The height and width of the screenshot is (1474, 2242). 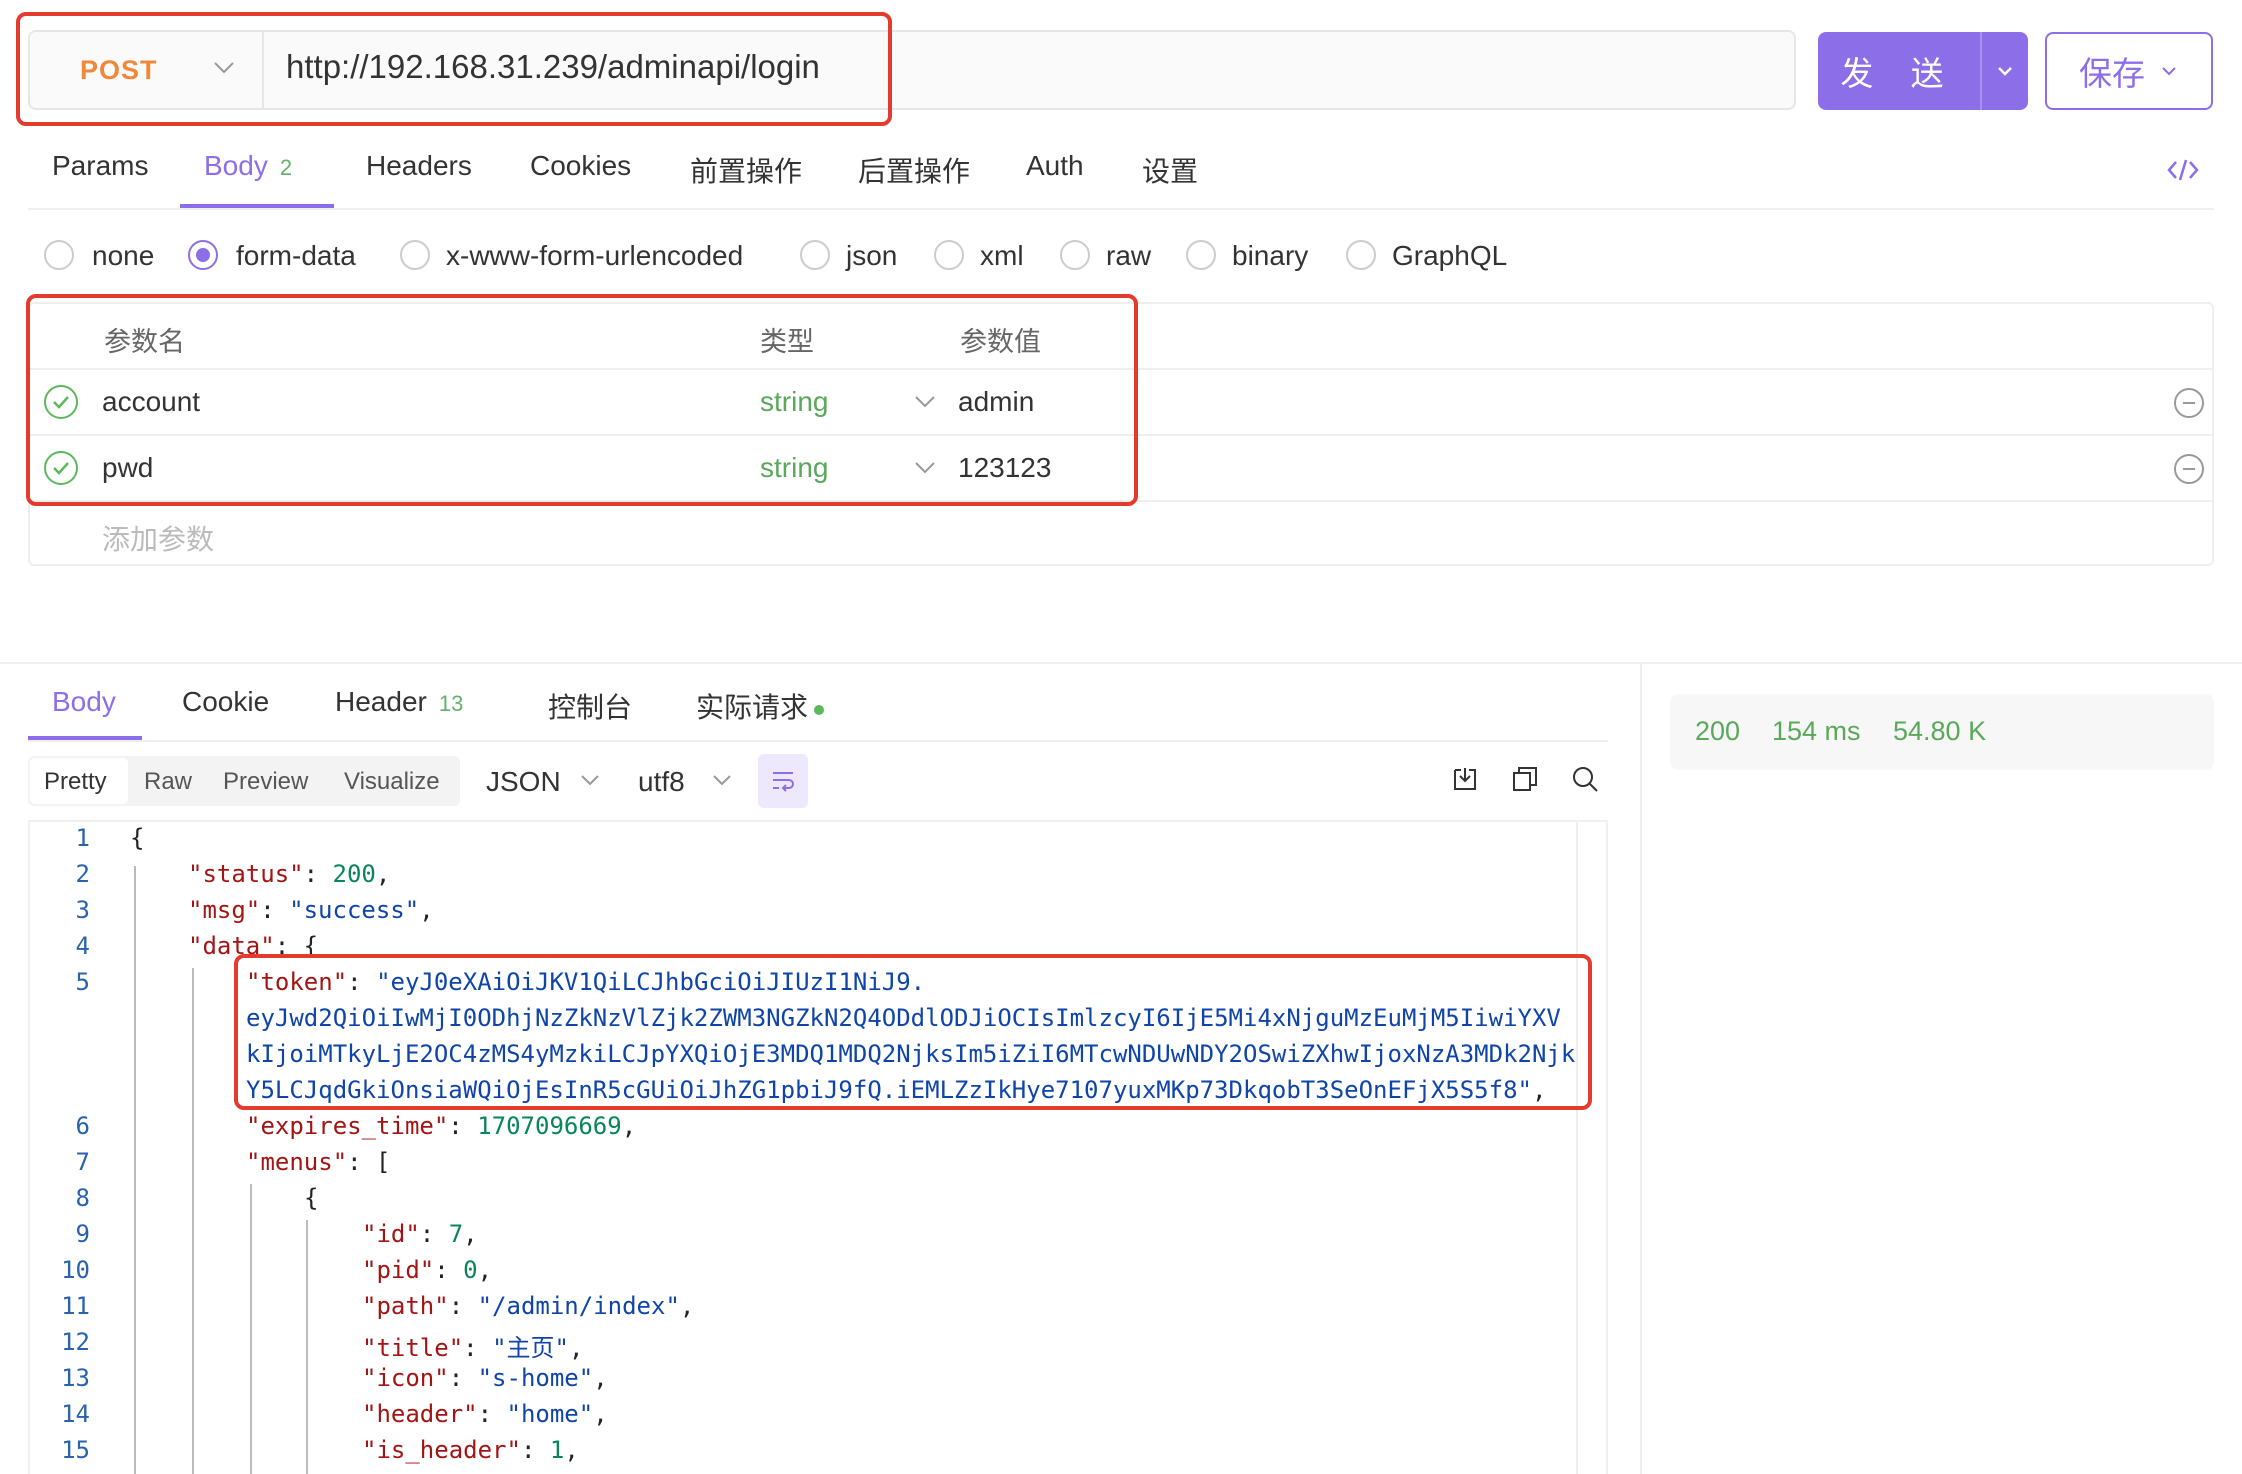 What do you see at coordinates (413, 1348) in the screenshot?
I see `json-key: "title"` at bounding box center [413, 1348].